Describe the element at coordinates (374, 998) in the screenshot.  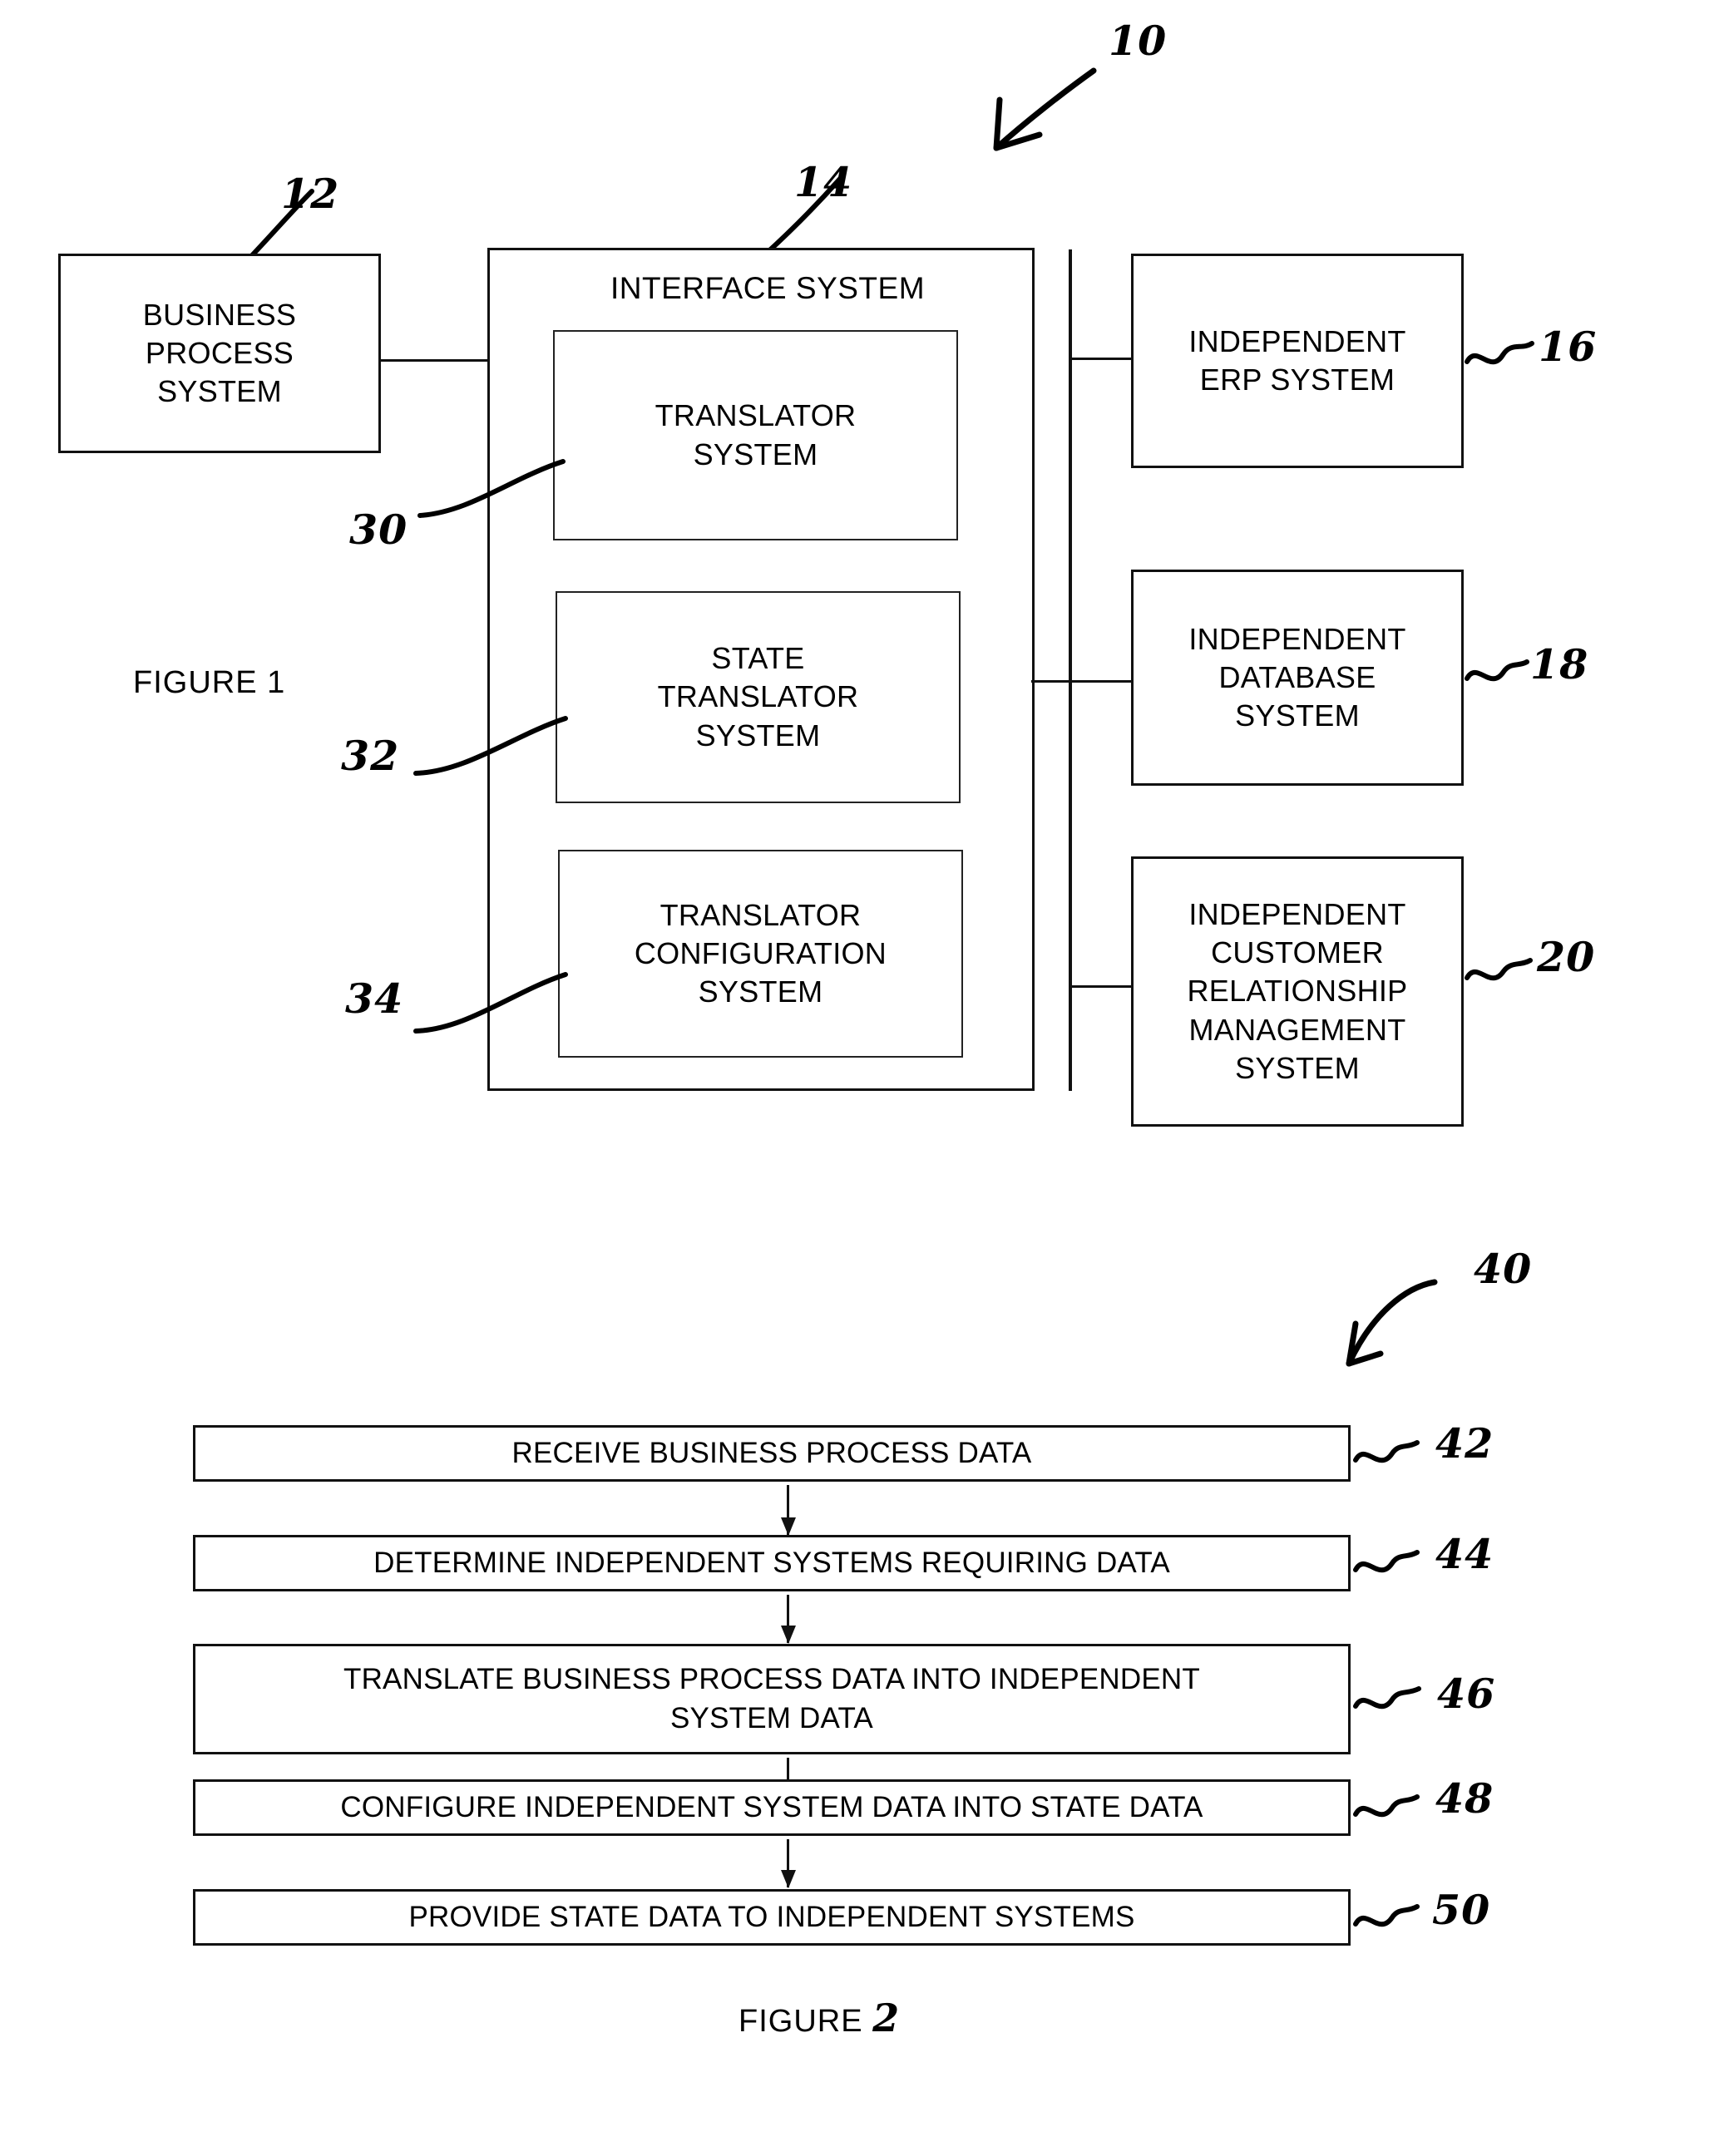
I see `reference-numeral-34: 34` at that location.